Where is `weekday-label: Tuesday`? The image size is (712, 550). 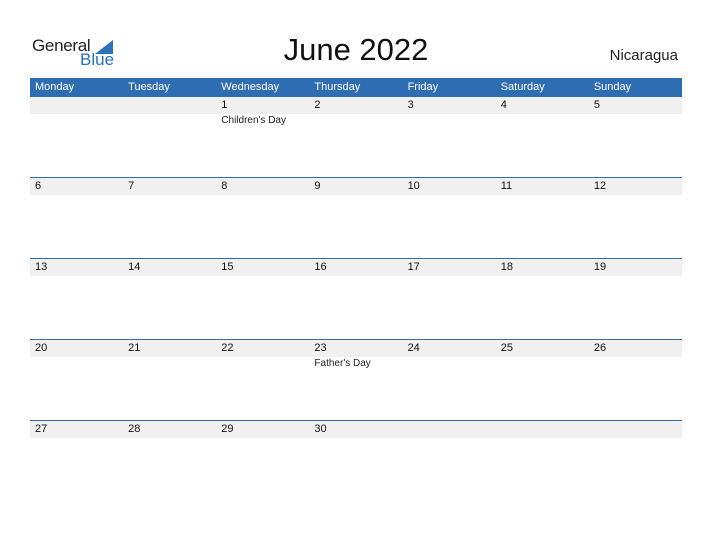 weekday-label: Tuesday is located at coordinates (149, 87).